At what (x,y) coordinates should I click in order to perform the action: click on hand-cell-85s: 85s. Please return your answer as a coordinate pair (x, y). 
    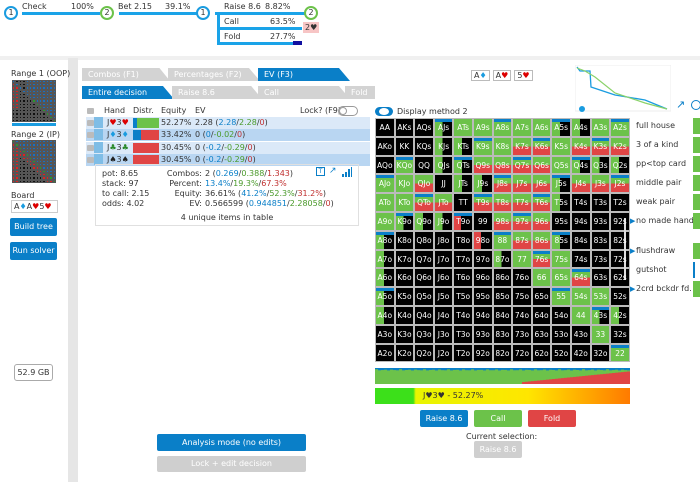
    Looking at the image, I should click on (561, 240).